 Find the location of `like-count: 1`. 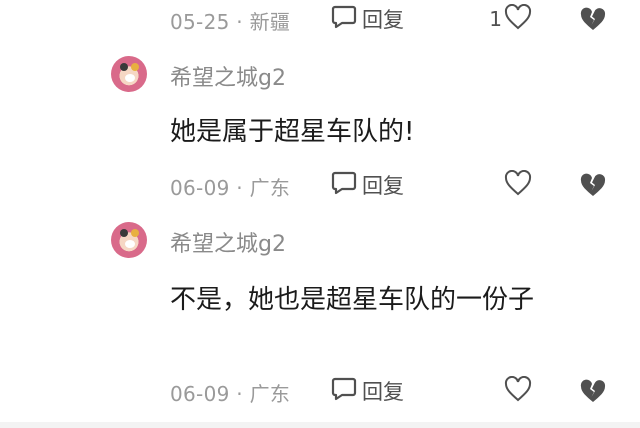

like-count: 1 is located at coordinates (495, 19).